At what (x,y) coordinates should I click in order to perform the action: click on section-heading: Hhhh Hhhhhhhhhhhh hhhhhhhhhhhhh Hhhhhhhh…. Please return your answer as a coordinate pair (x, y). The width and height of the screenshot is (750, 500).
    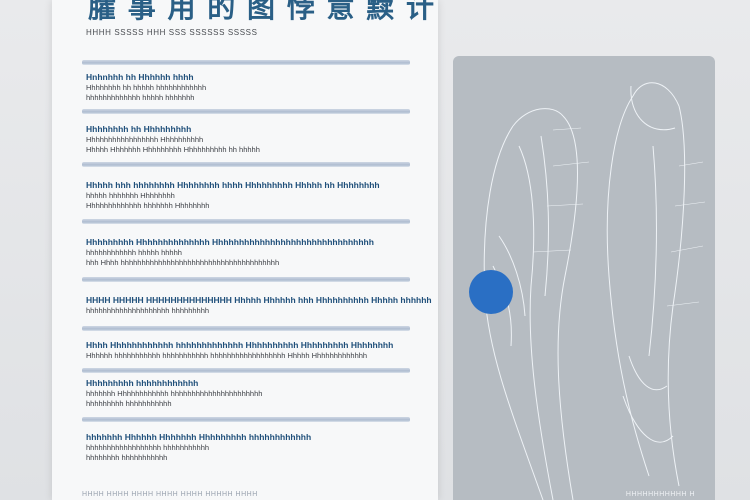
    Looking at the image, I should click on (240, 345).